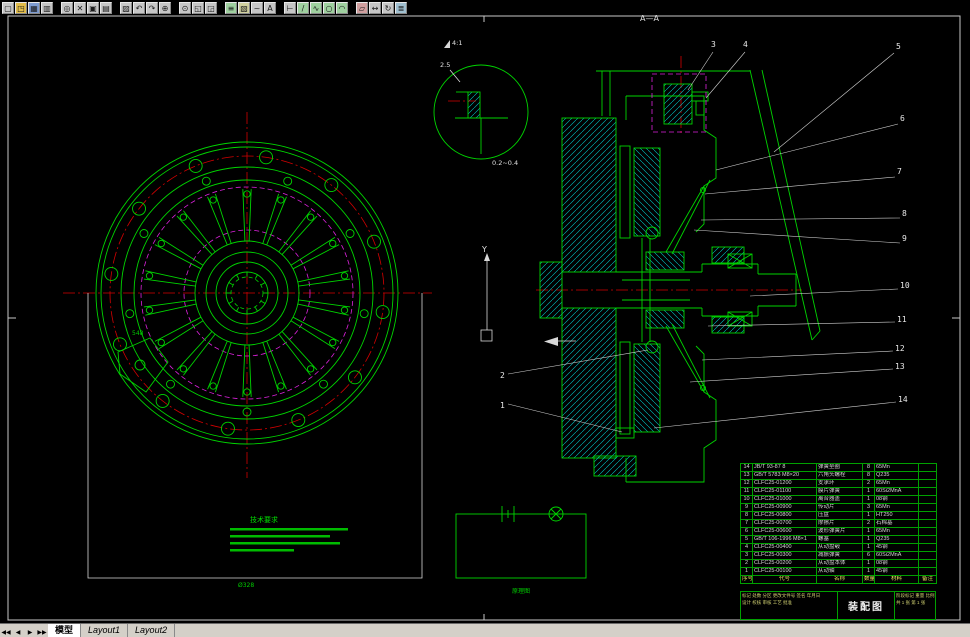  Describe the element at coordinates (8, 8) in the screenshot. I see `toolbar-icon-new: ▢` at that location.